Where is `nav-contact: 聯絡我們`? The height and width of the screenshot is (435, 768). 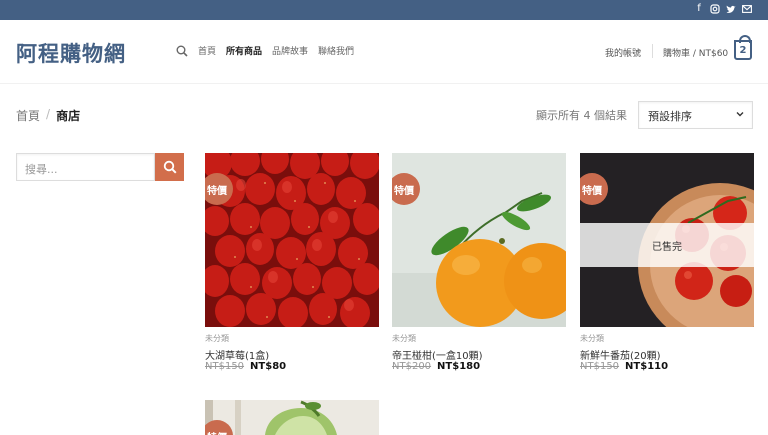
nav-contact: 聯絡我們 is located at coordinates (336, 50).